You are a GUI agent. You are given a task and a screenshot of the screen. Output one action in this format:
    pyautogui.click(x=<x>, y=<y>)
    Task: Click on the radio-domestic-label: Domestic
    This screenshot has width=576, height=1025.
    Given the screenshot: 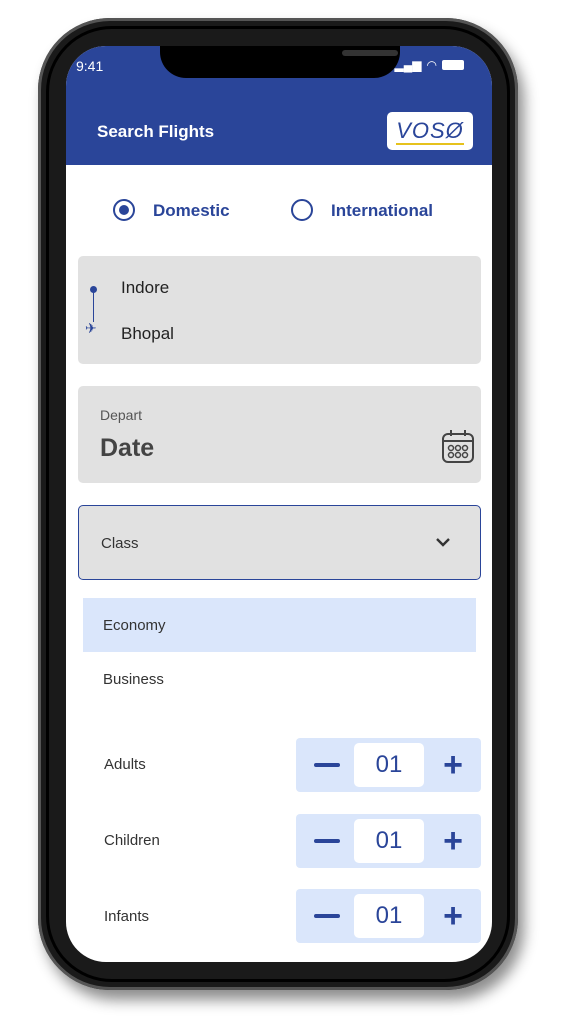 What is the action you would take?
    pyautogui.click(x=191, y=211)
    